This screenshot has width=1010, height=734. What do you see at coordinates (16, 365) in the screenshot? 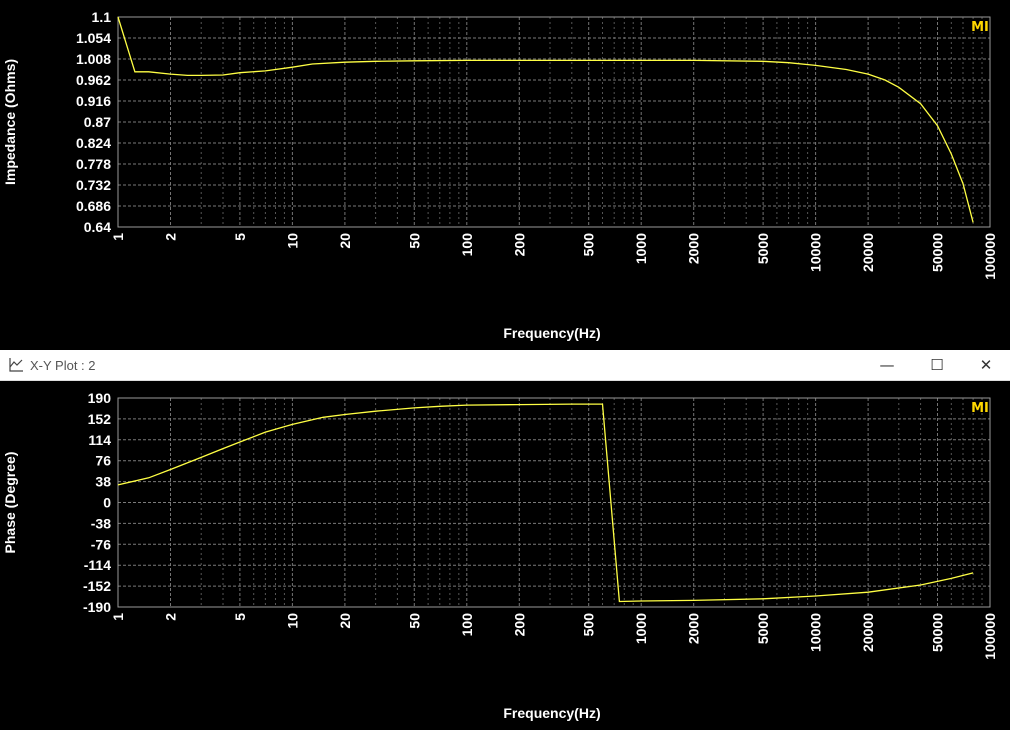
I see `xy-plot-icon` at bounding box center [16, 365].